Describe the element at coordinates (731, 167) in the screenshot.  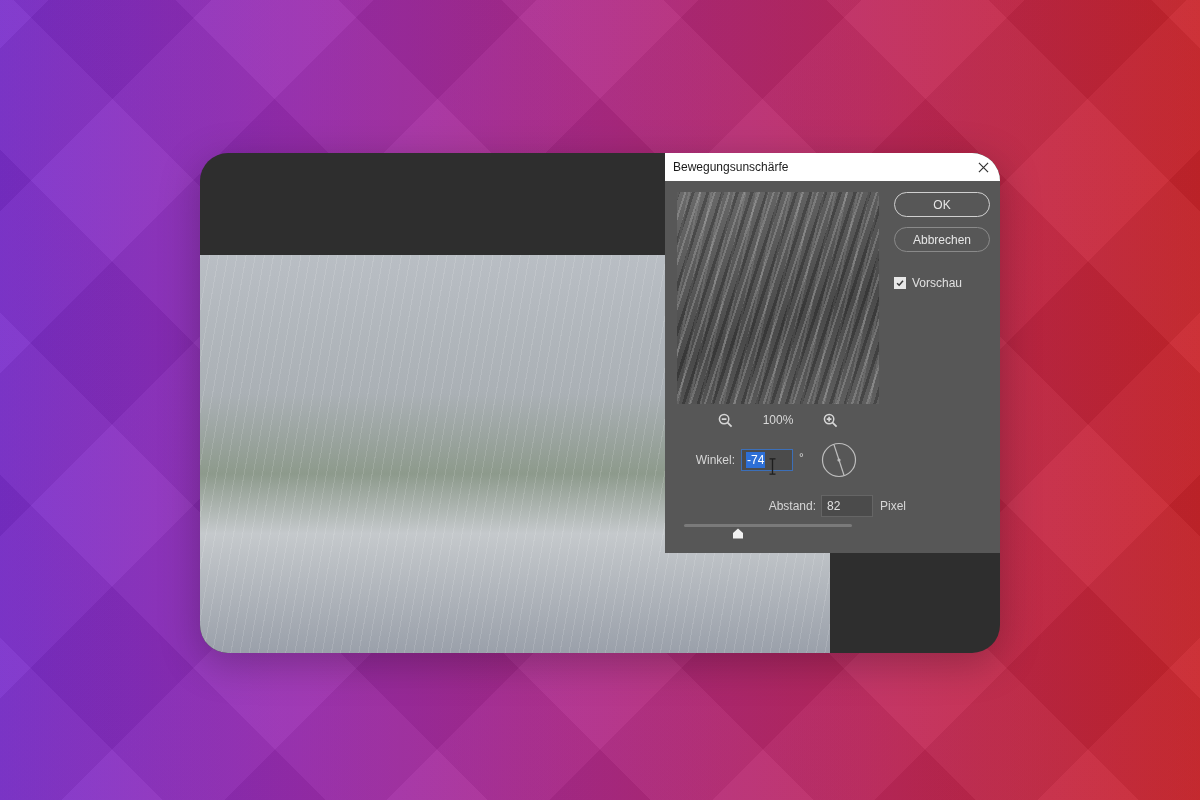
I see `dialog-title: Bewegungsunschärfe` at that location.